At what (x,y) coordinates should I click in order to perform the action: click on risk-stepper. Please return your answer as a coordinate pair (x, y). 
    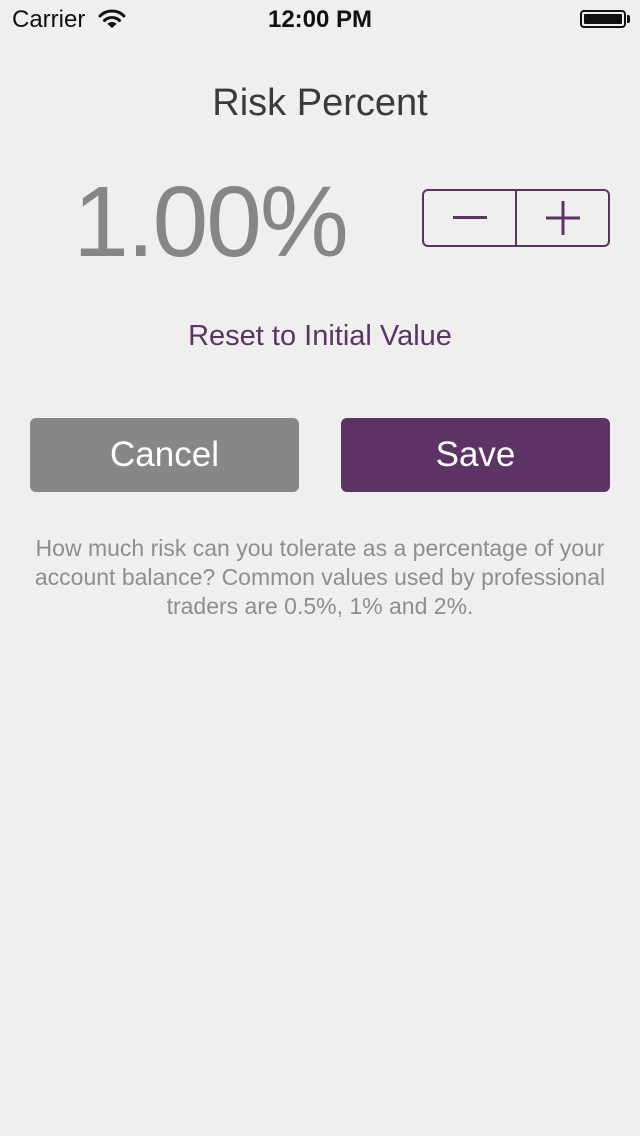
    Looking at the image, I should click on (516, 218).